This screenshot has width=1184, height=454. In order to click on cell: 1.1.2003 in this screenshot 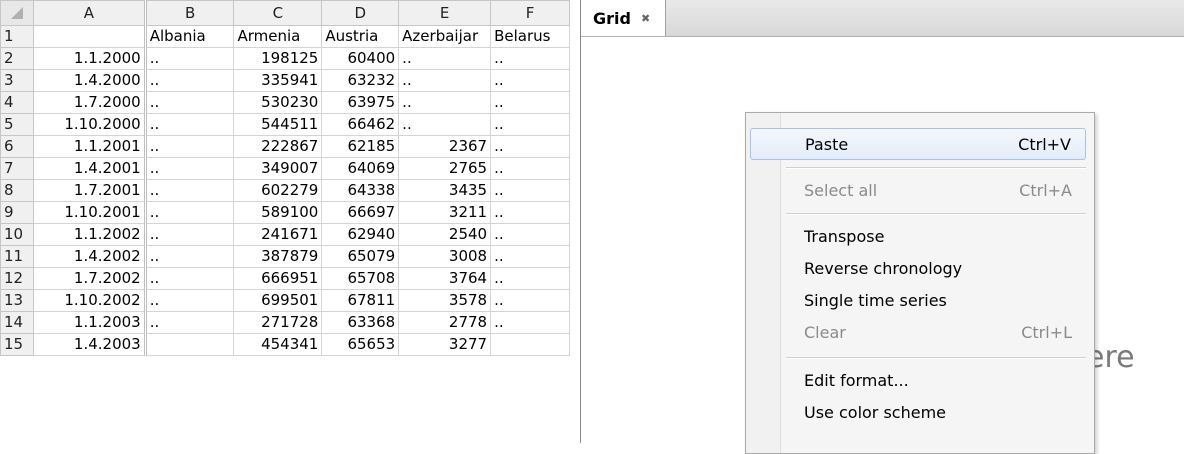, I will do `click(89, 322)`.